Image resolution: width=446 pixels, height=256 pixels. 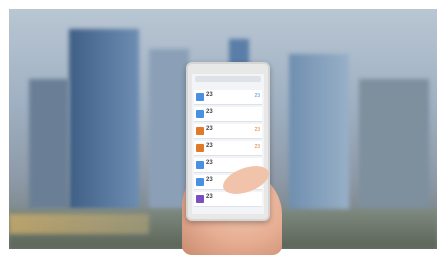 What do you see at coordinates (79, 224) in the screenshot?
I see `road-lights` at bounding box center [79, 224].